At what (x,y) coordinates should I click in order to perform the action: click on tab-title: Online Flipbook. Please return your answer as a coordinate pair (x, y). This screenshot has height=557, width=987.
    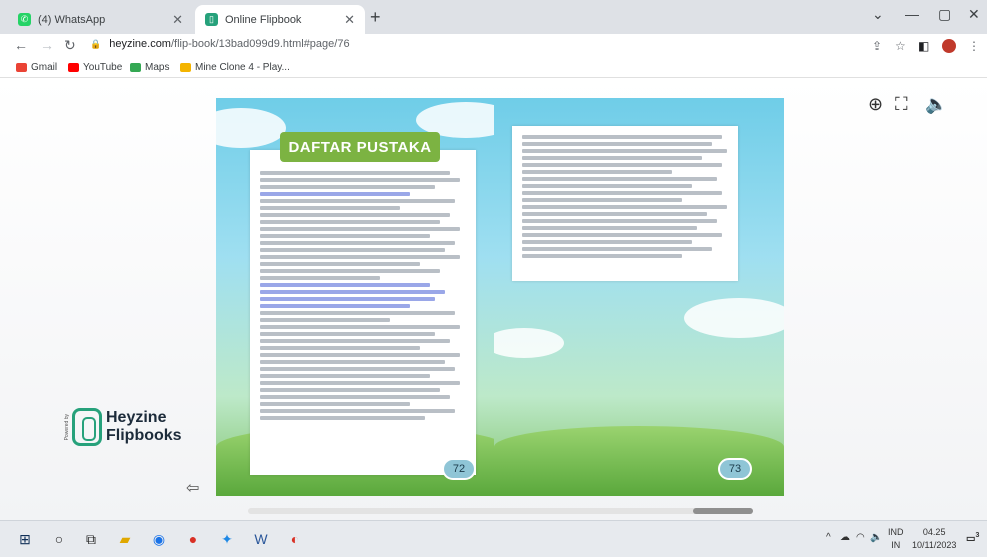
    Looking at the image, I should click on (263, 19).